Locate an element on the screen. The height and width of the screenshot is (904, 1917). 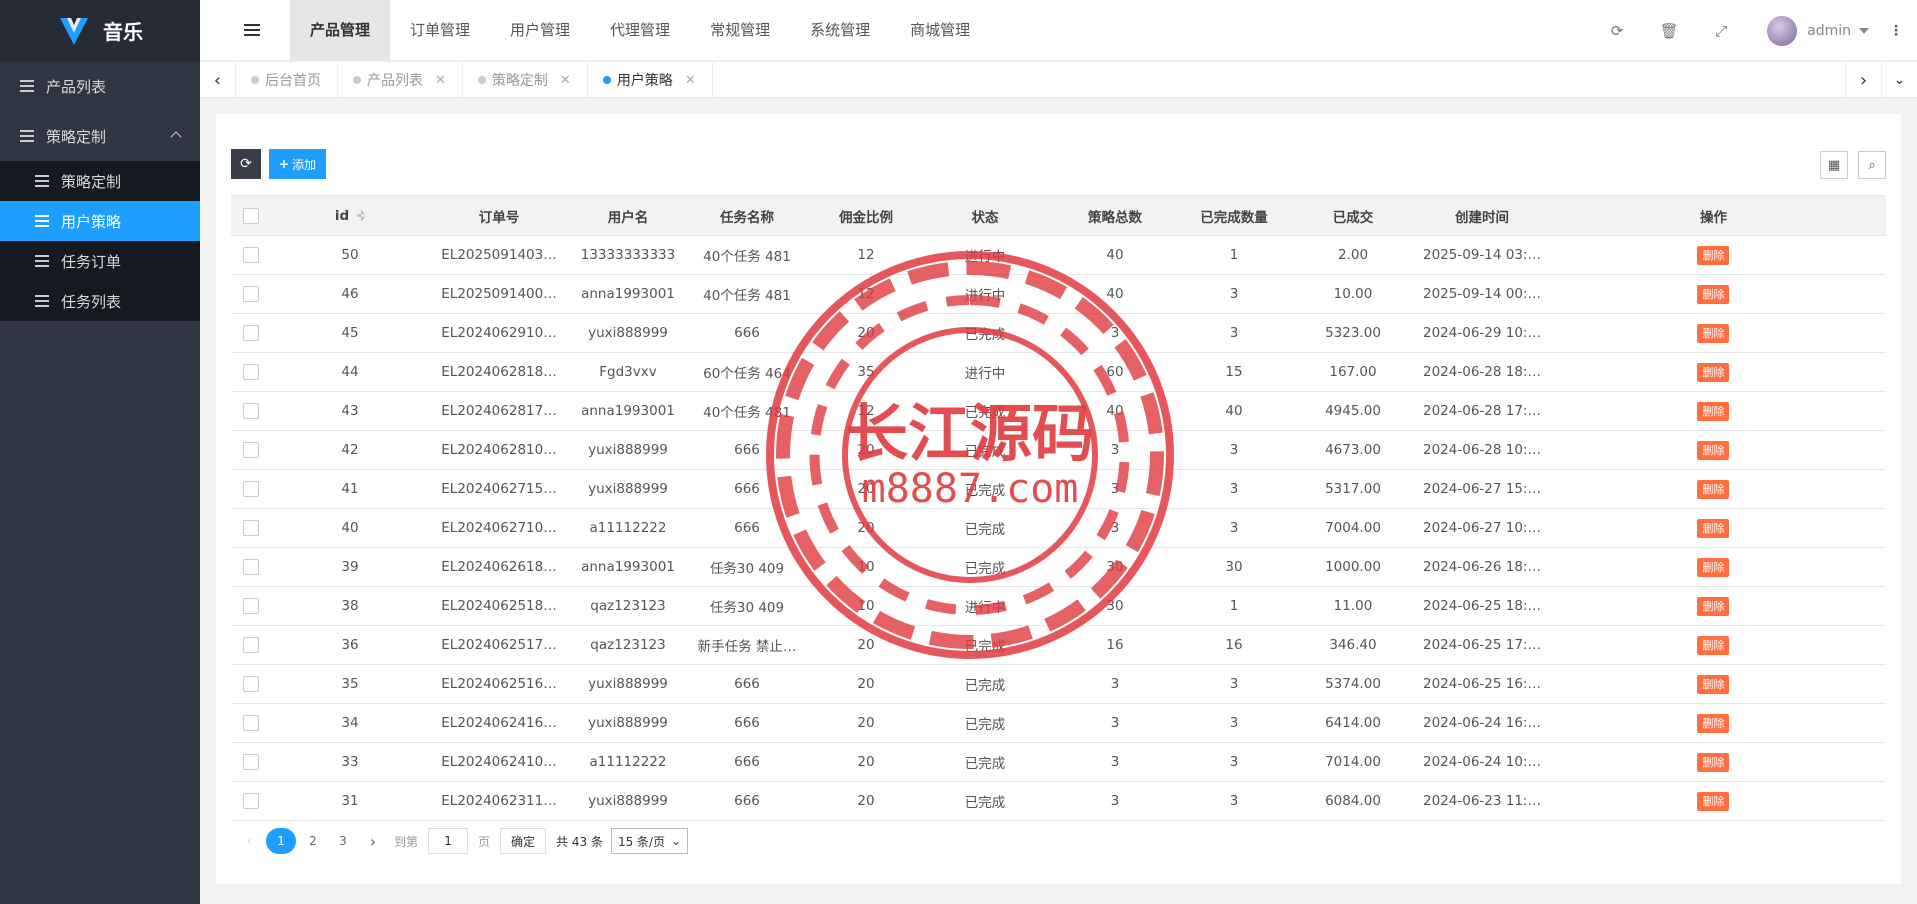
topnav-item: 商城管理 is located at coordinates (940, 30).